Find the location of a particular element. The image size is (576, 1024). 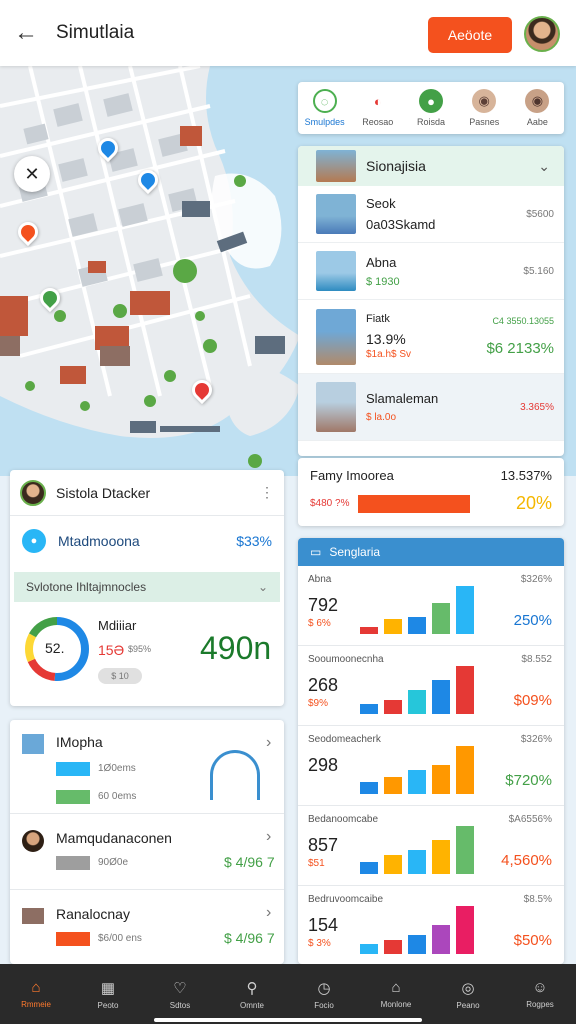

nav-item-4: ◷ Focio is located at coordinates (324, 994).